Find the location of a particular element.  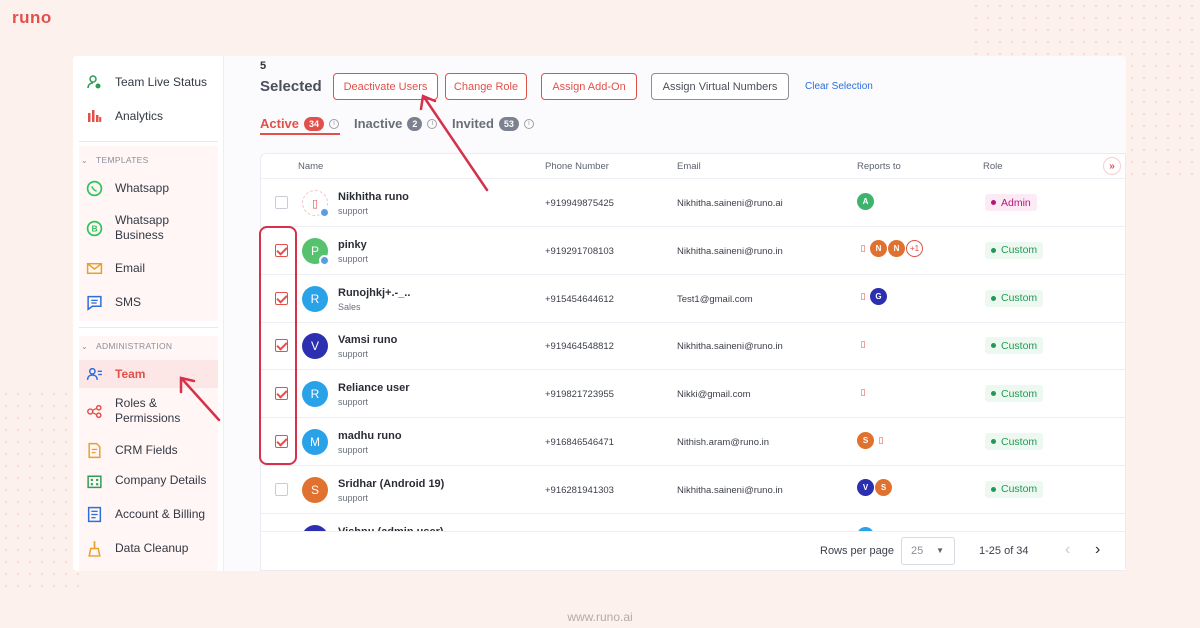

clear-selection-link: Clear Selection is located at coordinates (839, 86).